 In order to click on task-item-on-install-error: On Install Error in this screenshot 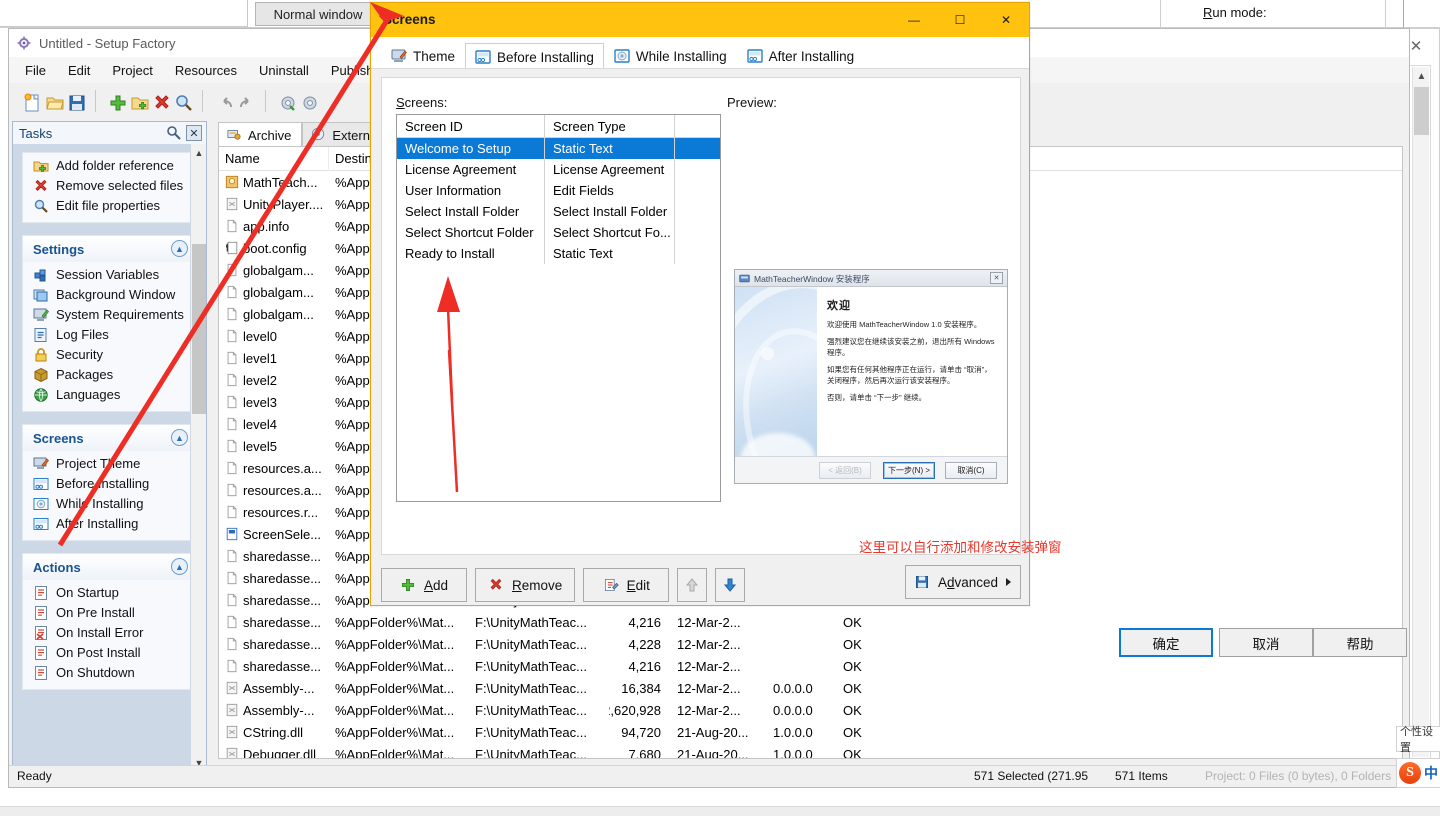, I will do `click(109, 633)`.